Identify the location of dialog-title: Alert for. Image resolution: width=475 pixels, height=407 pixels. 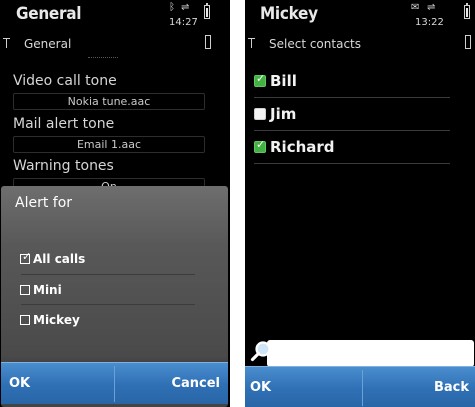
(44, 203).